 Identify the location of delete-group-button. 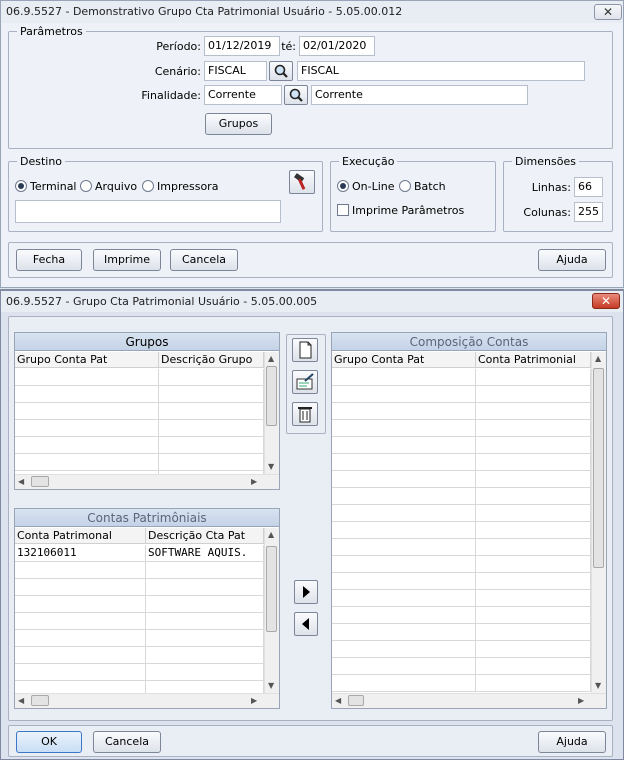
(305, 414).